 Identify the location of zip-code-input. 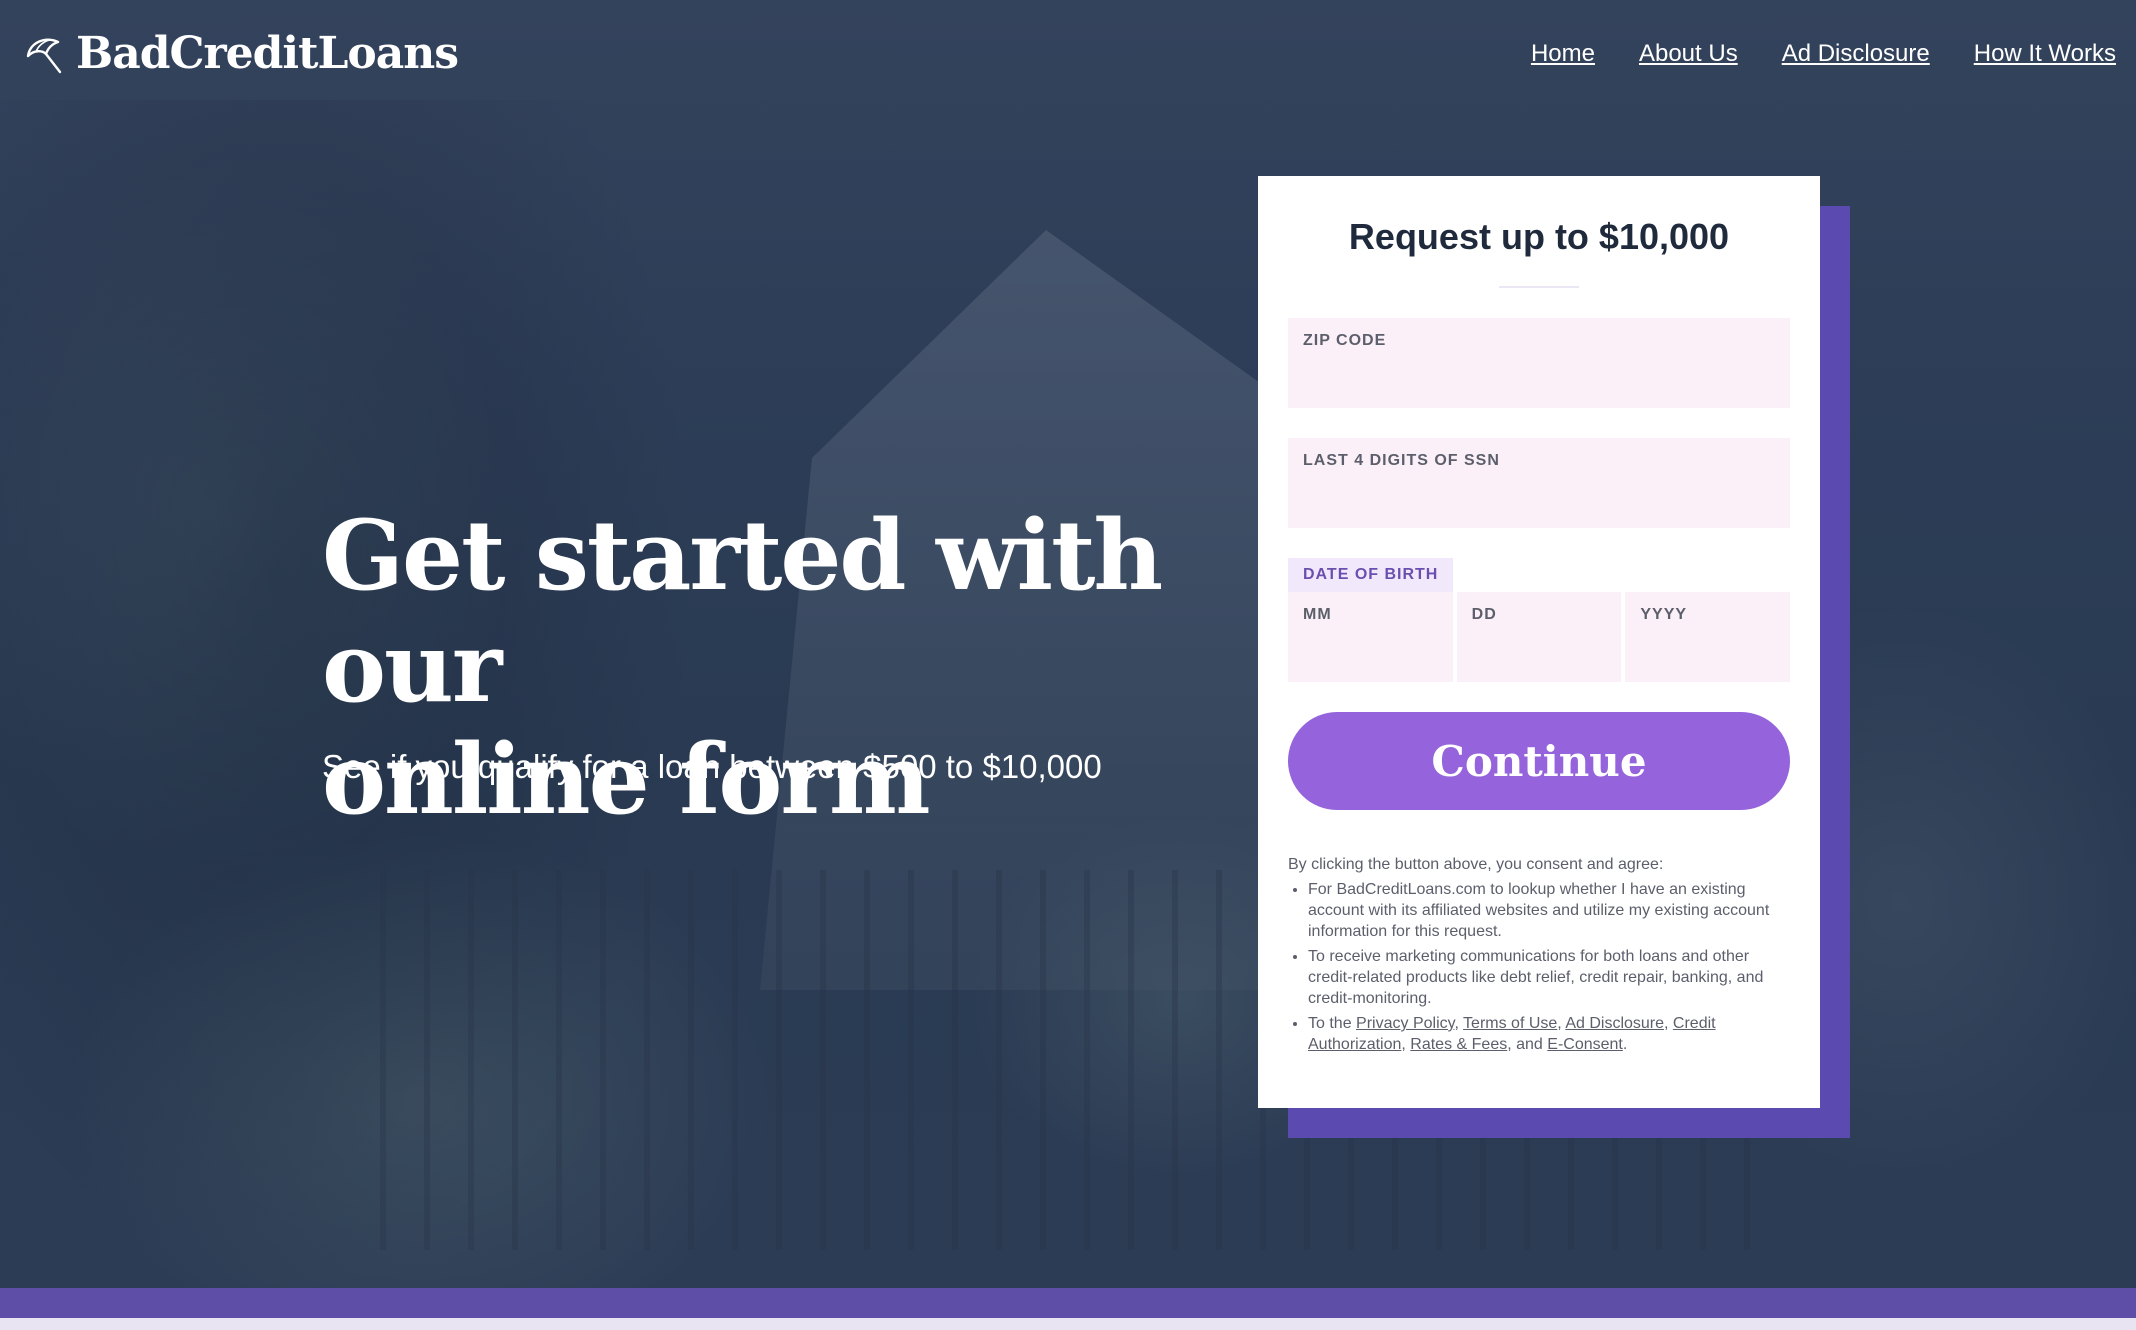
(1539, 369).